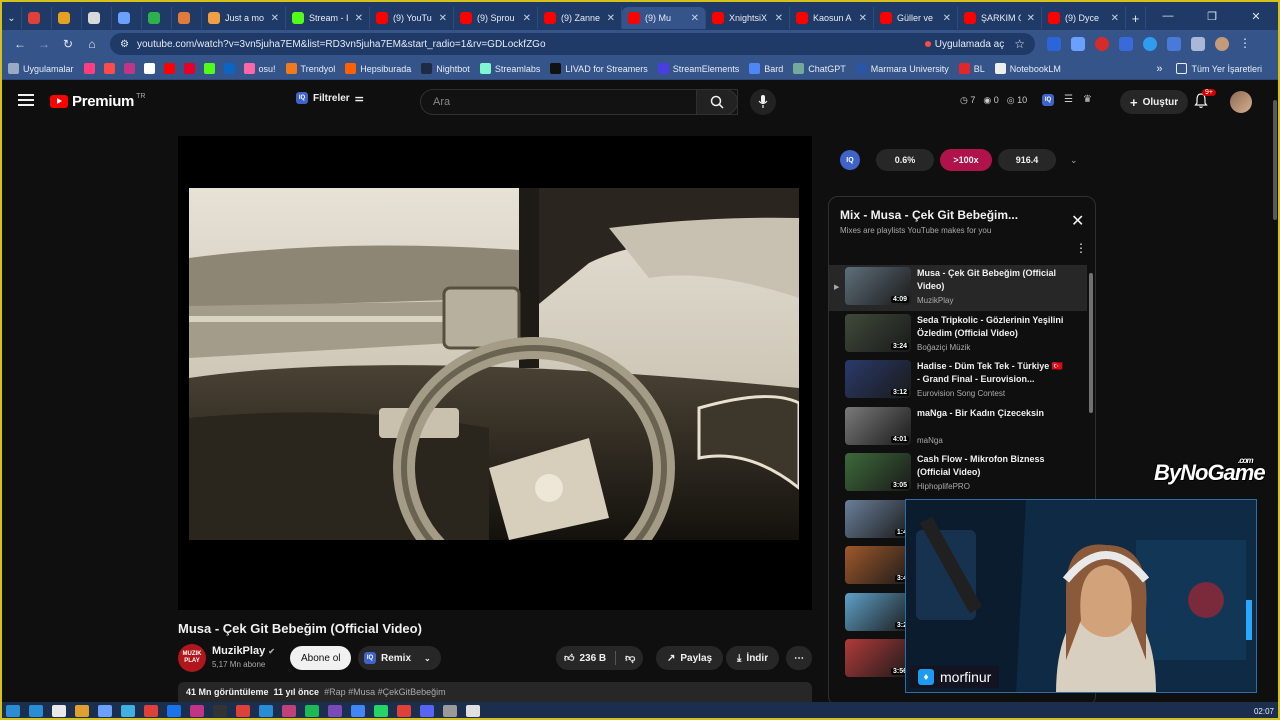 The image size is (1280, 720). Describe the element at coordinates (580, 18) in the screenshot. I see `browser-tab: (9) Zanne ✕` at that location.